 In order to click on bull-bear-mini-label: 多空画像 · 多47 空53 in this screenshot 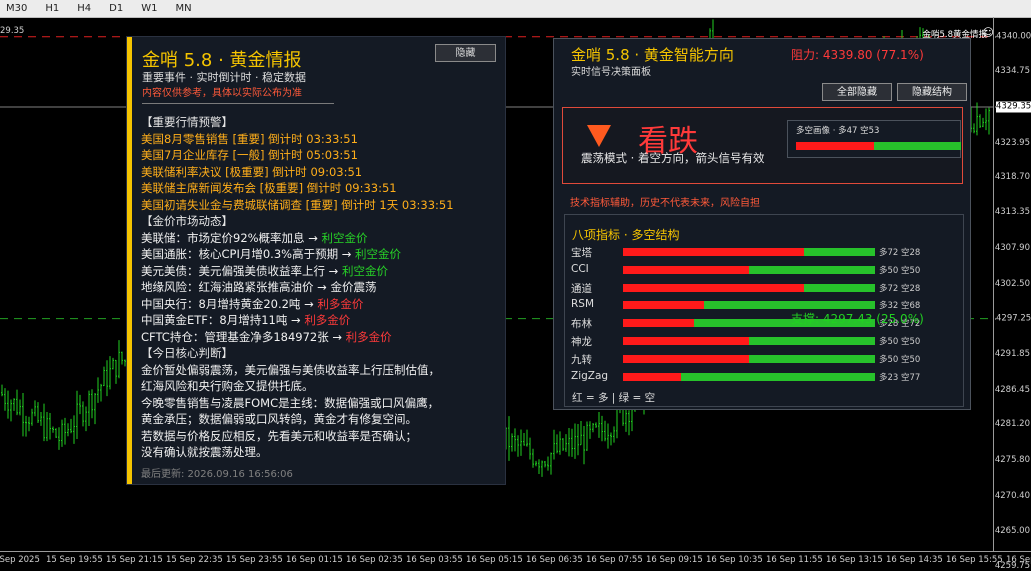, I will do `click(838, 131)`.